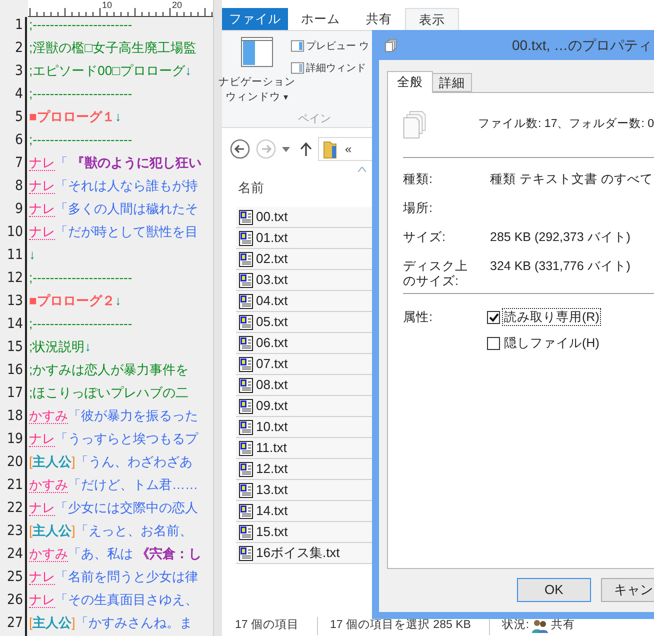 The image size is (654, 636). Describe the element at coordinates (563, 626) in the screenshot. I see `status-value: 共有` at that location.